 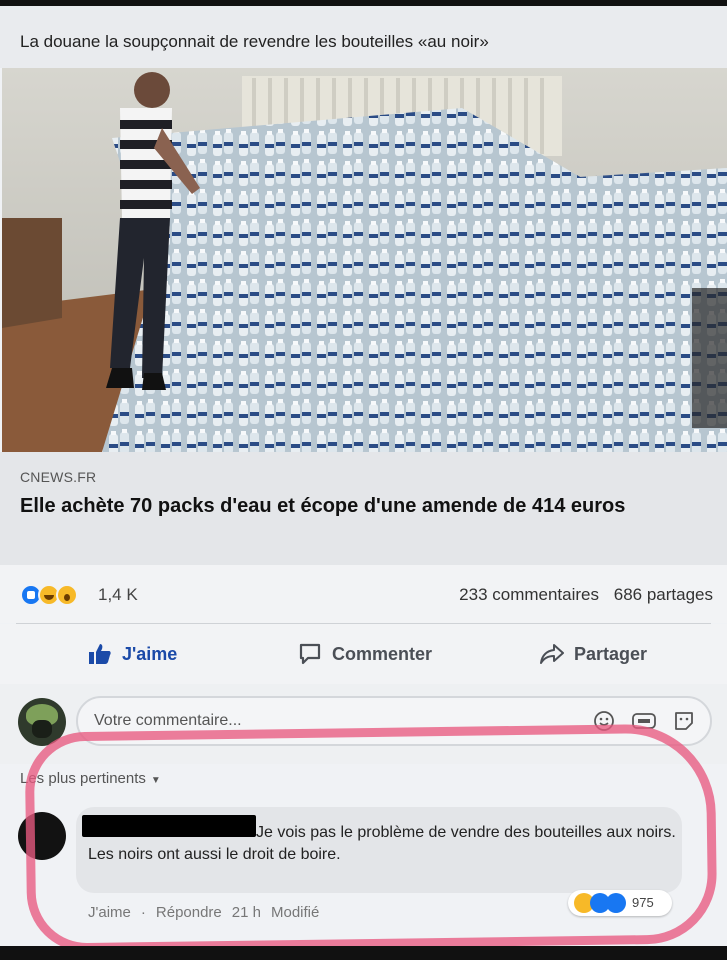 What do you see at coordinates (118, 595) in the screenshot?
I see `reactions-count: 1,4 K` at bounding box center [118, 595].